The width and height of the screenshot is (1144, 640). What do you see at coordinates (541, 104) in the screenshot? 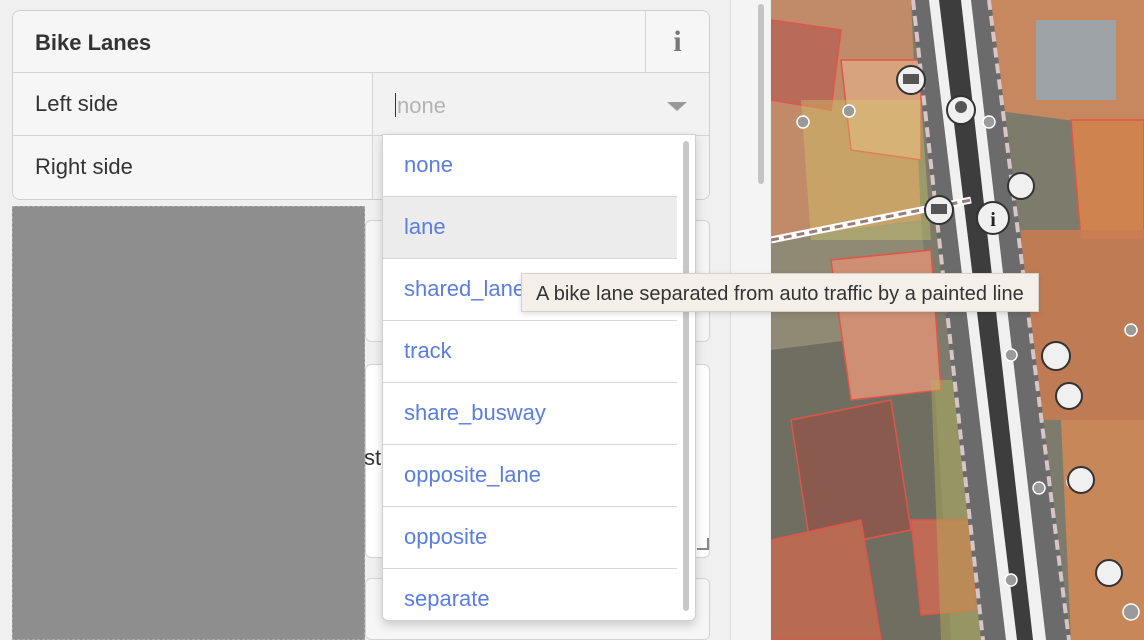
I see `left-side-combo: none` at bounding box center [541, 104].